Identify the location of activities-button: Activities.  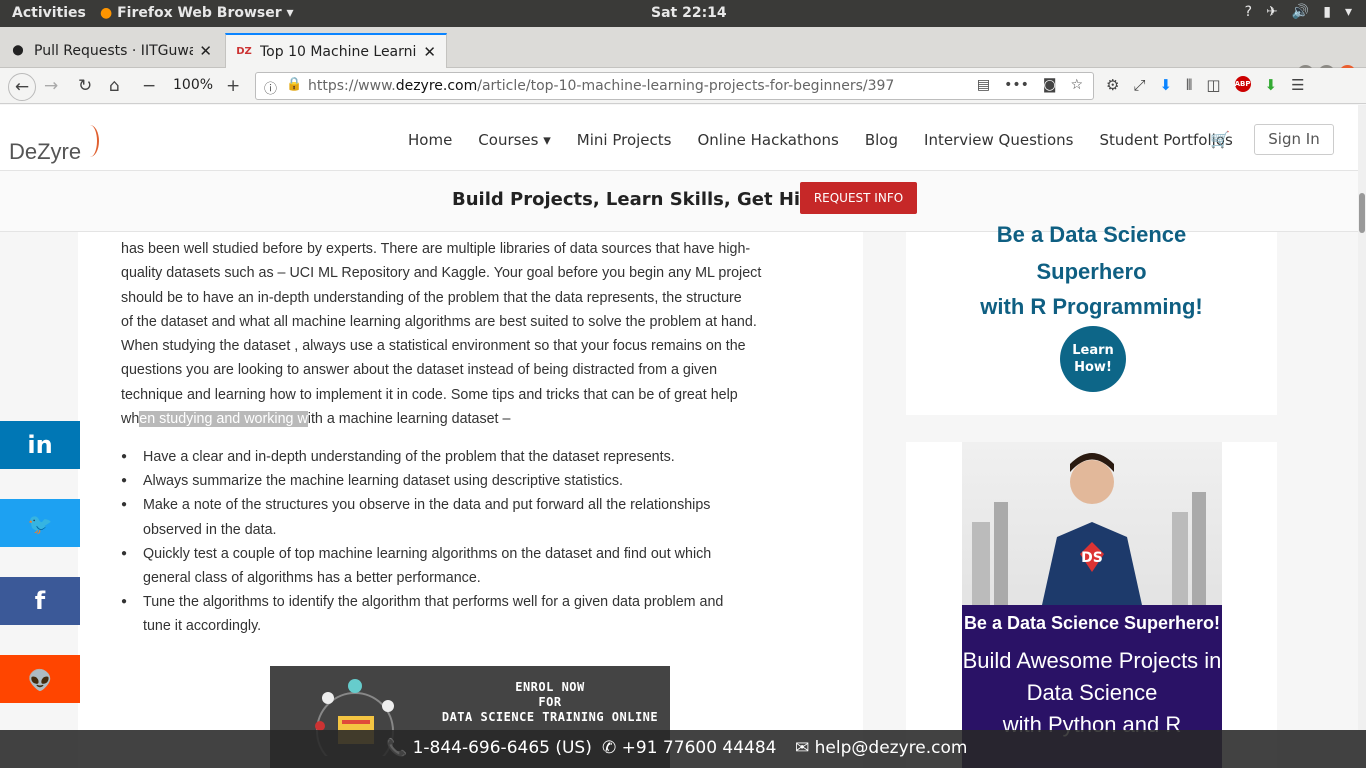
(49, 13).